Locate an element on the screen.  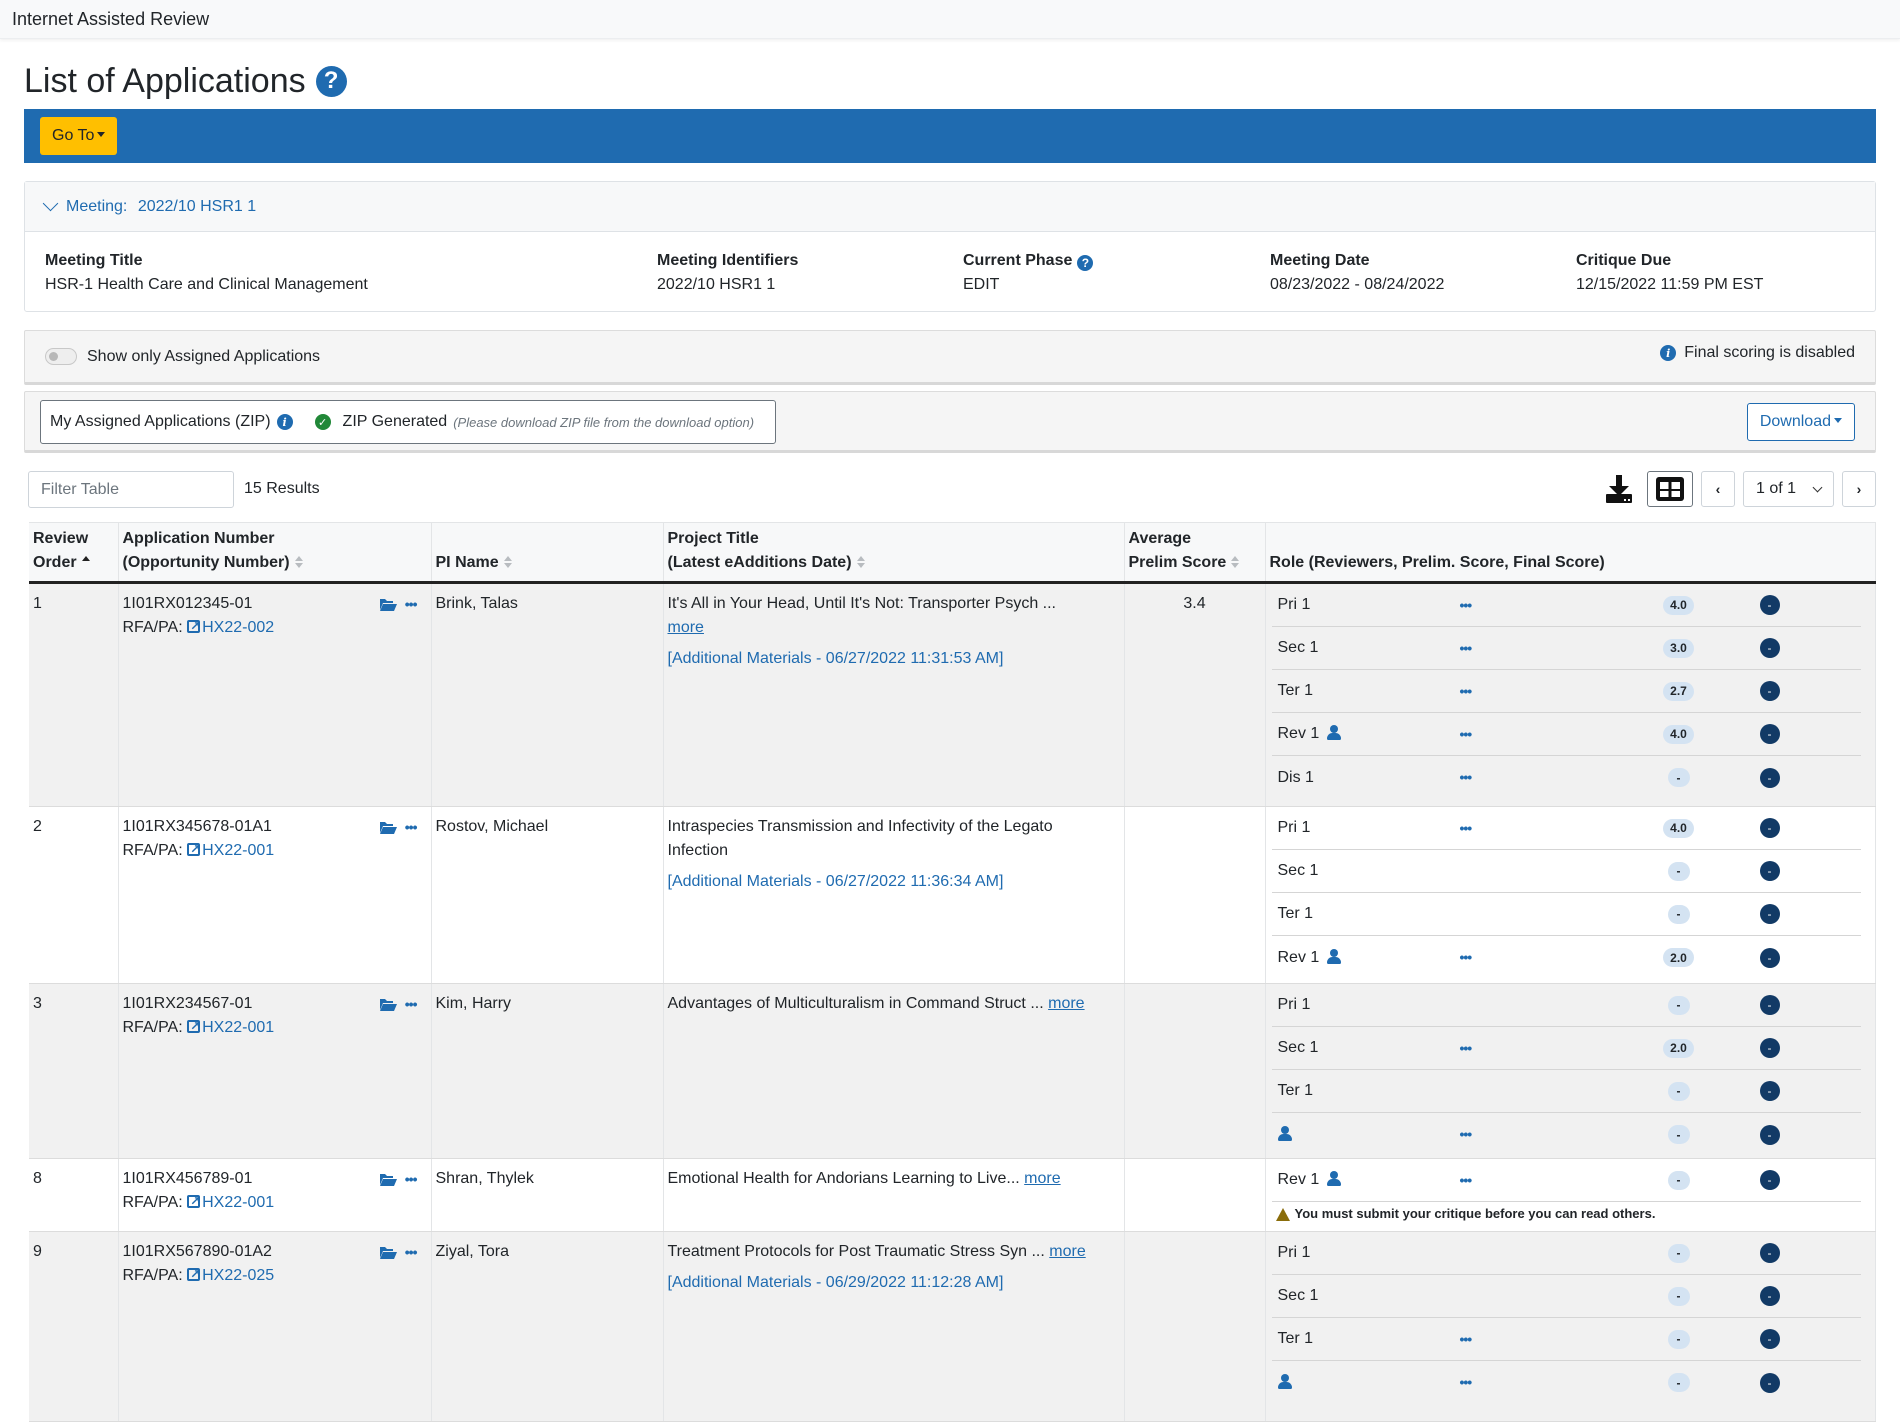
column-layout-button is located at coordinates (1670, 489).